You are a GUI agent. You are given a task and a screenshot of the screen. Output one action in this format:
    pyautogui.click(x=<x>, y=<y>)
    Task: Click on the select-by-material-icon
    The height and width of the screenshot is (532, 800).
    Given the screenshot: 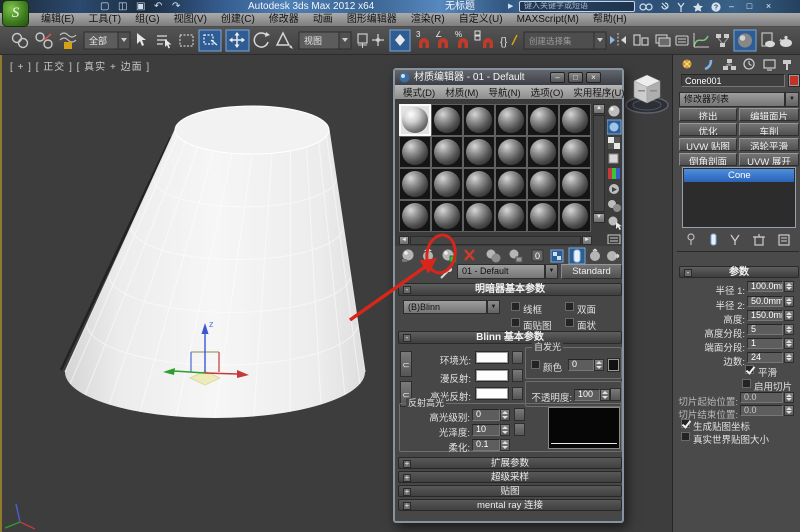 What is the action you would take?
    pyautogui.click(x=615, y=223)
    